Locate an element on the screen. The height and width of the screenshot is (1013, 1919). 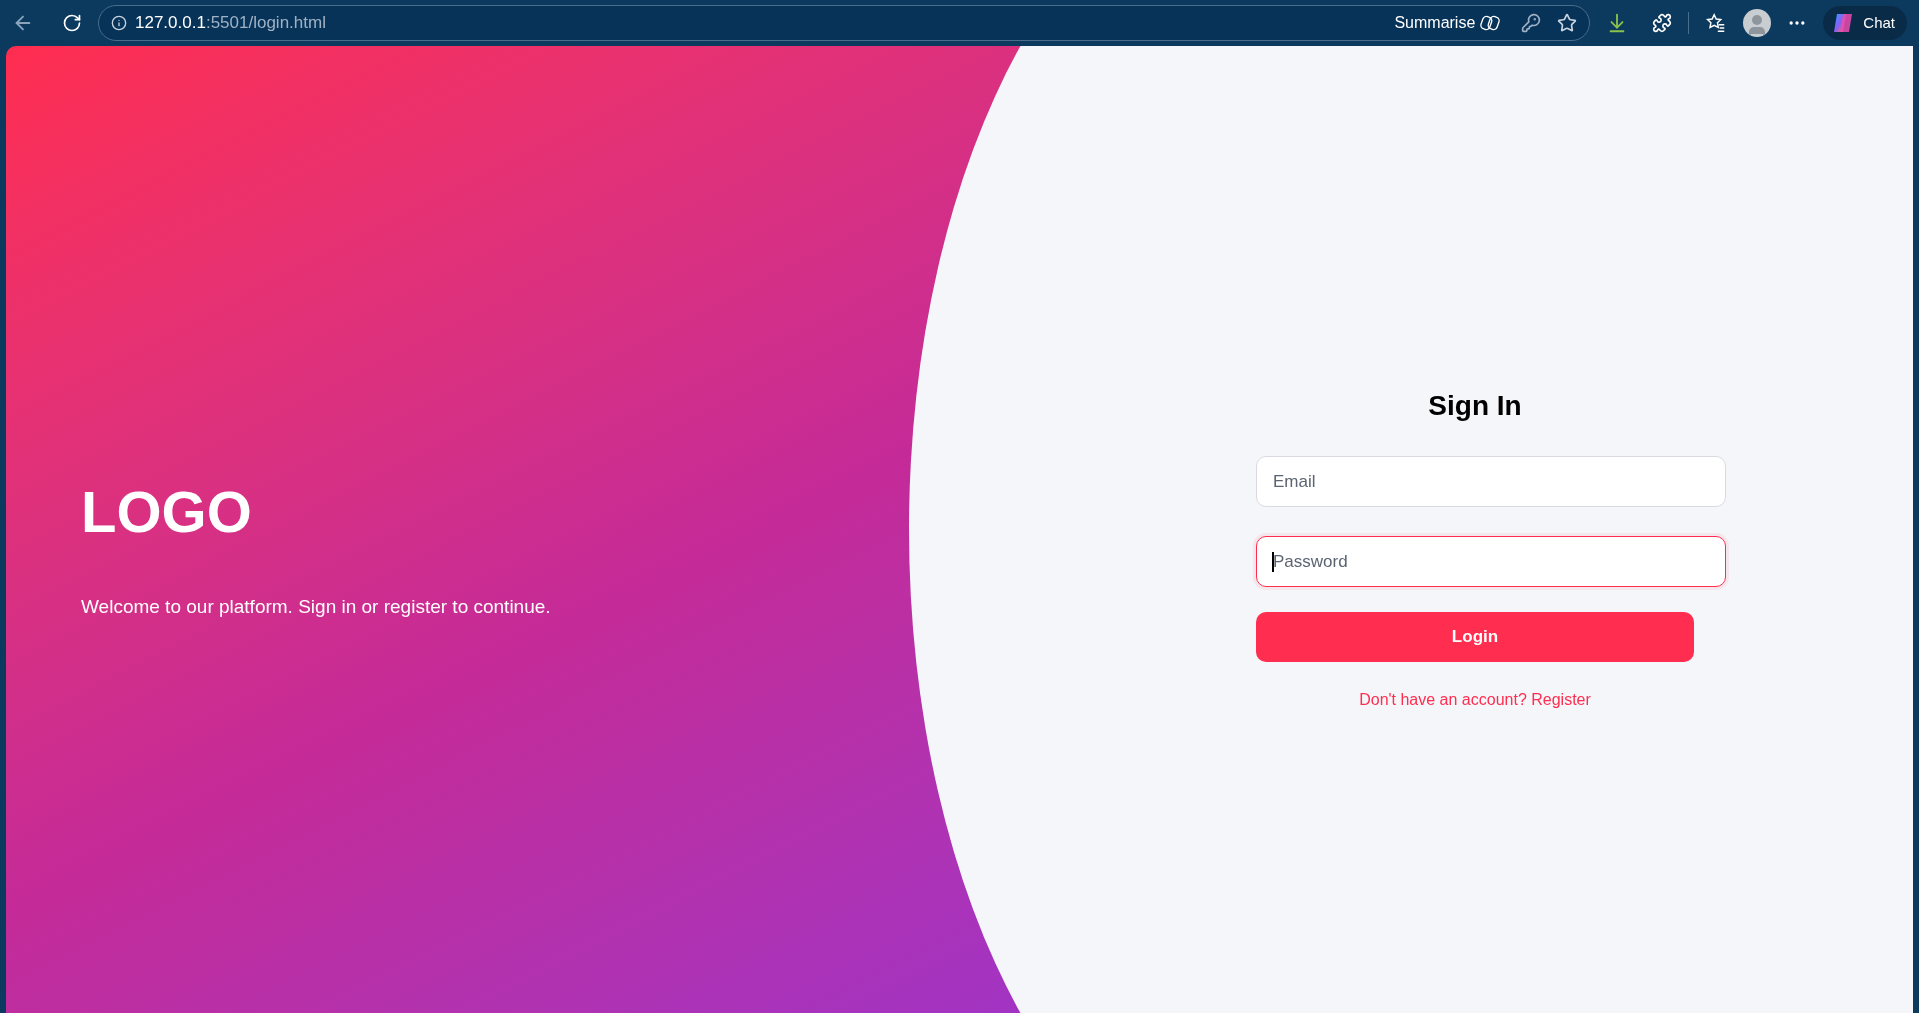
address-bar: 127.0.0.1:5501/login.html Summarise is located at coordinates (844, 23).